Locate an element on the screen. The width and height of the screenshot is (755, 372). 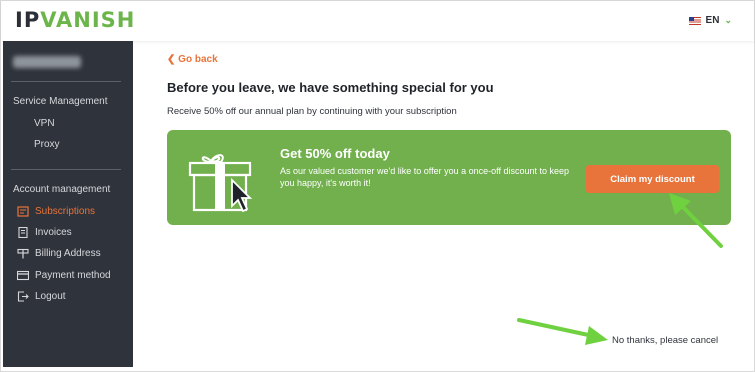
language-label: EN is located at coordinates (712, 20).